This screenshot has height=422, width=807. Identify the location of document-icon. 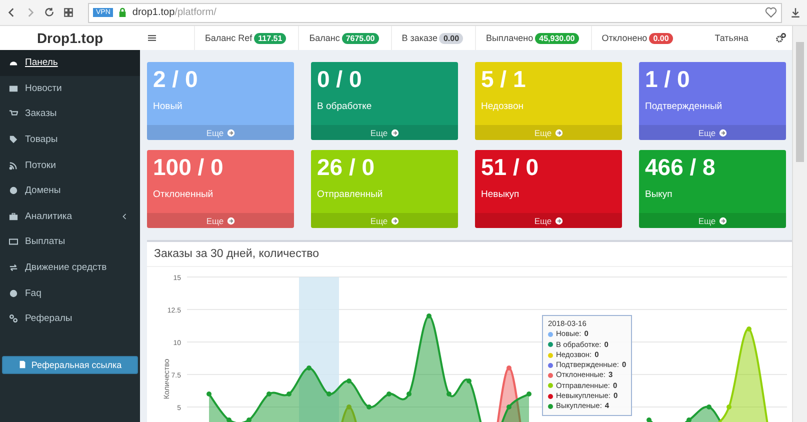
(23, 365).